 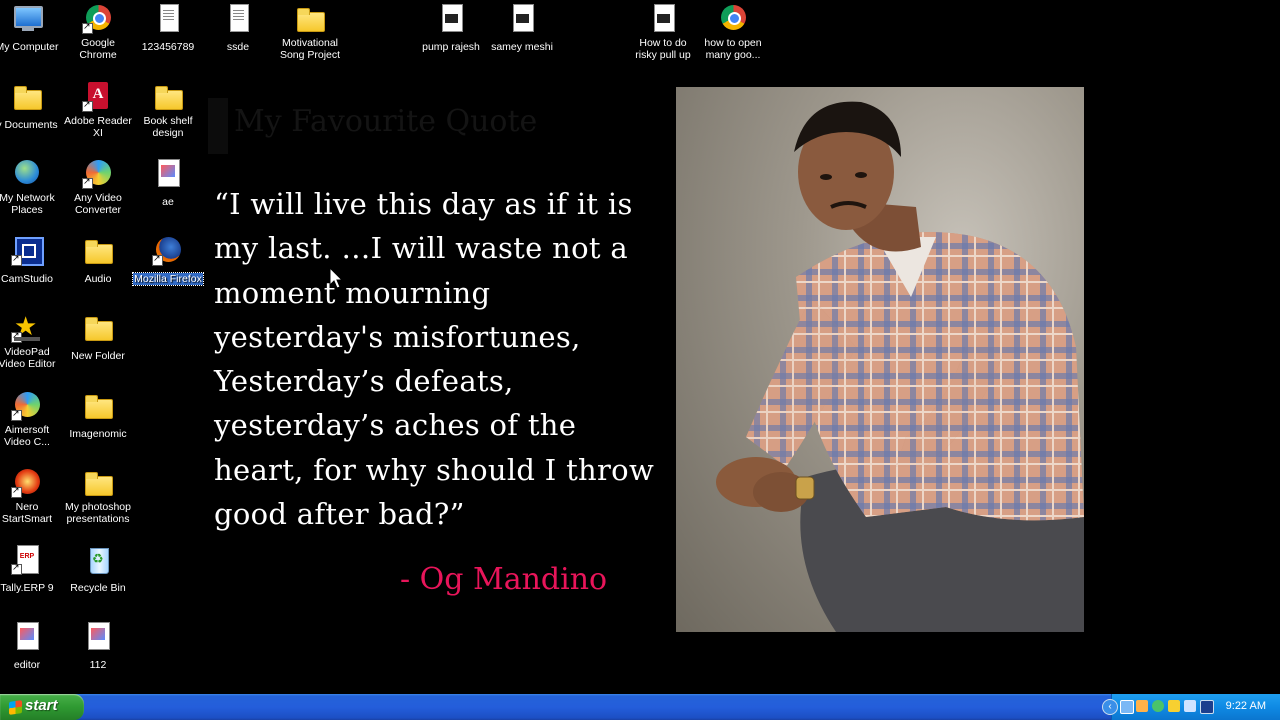 I want to click on tally-erp-icon, so click(x=27, y=559).